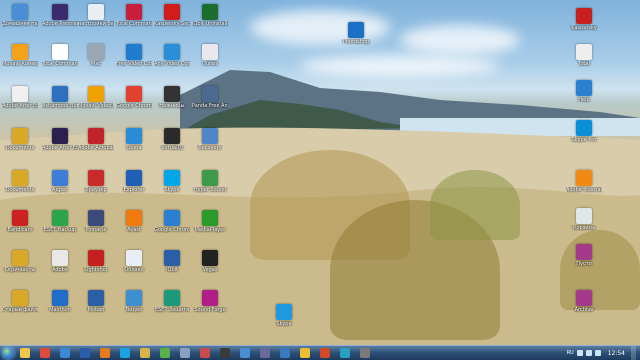  What do you see at coordinates (365, 353) in the screenshot?
I see `taskbar-app-app18` at bounding box center [365, 353].